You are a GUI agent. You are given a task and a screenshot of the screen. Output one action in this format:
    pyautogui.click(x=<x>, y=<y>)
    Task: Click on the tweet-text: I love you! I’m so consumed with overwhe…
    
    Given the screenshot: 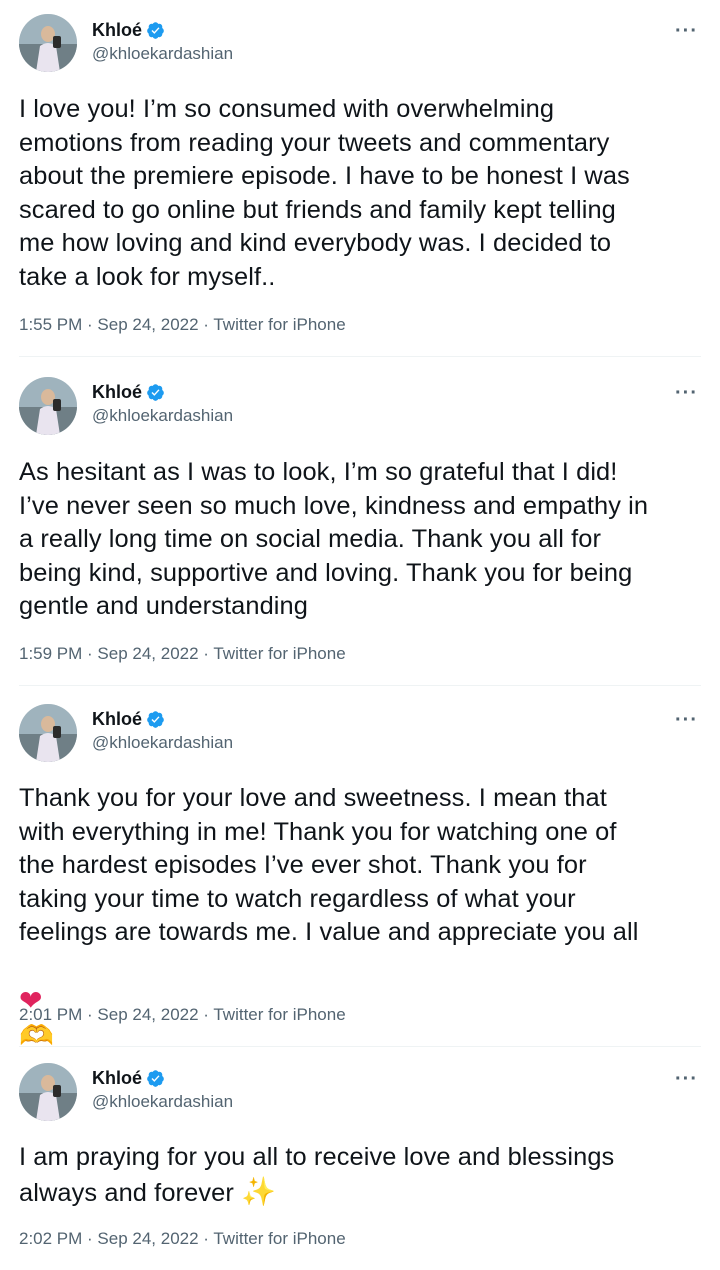 What is the action you would take?
    pyautogui.click(x=324, y=193)
    